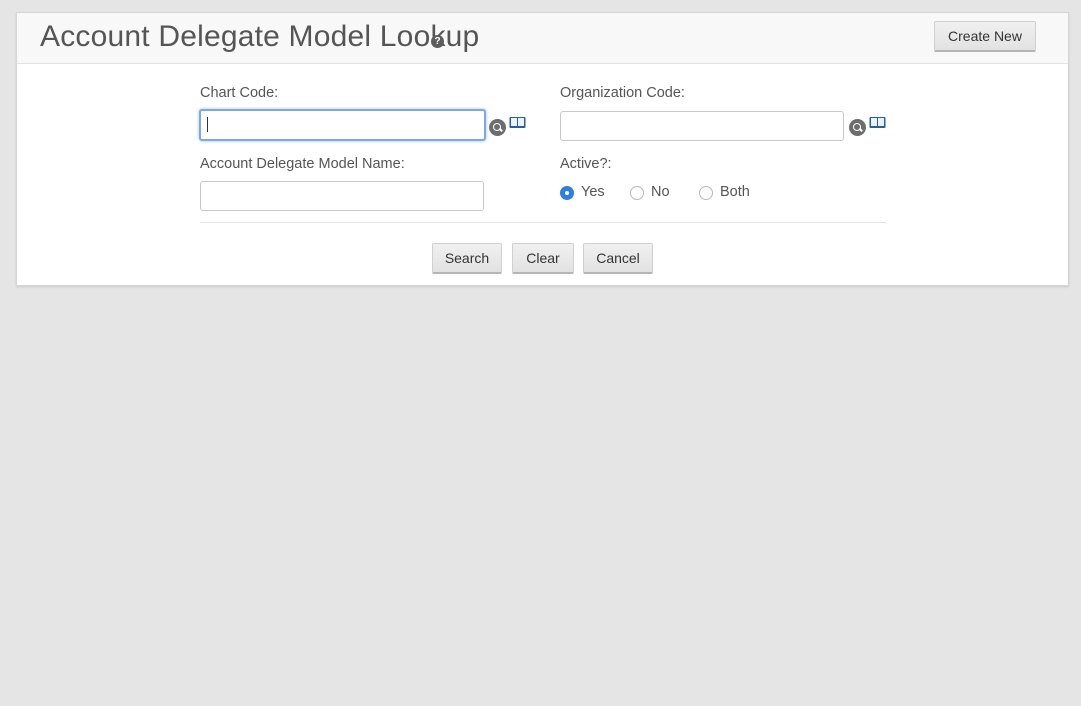 The height and width of the screenshot is (706, 1081). What do you see at coordinates (302, 164) in the screenshot?
I see `model-name-label: Account Delegate Model Name:` at bounding box center [302, 164].